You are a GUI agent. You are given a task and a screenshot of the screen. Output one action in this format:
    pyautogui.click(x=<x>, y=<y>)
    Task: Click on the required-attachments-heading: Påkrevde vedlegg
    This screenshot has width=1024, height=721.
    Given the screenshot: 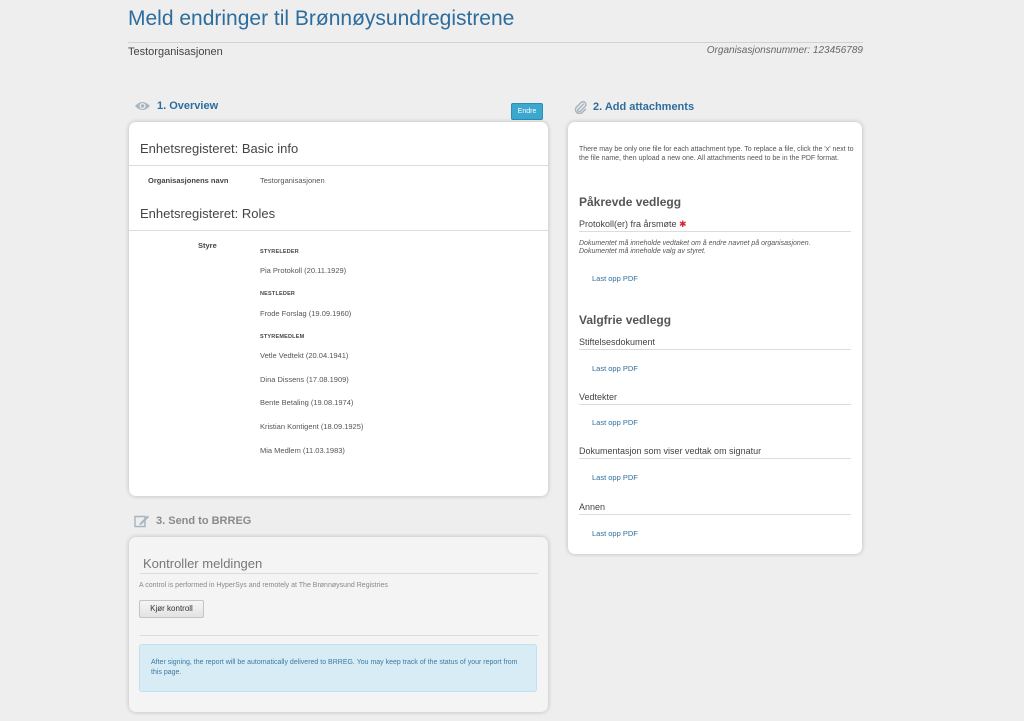 What is the action you would take?
    pyautogui.click(x=630, y=202)
    